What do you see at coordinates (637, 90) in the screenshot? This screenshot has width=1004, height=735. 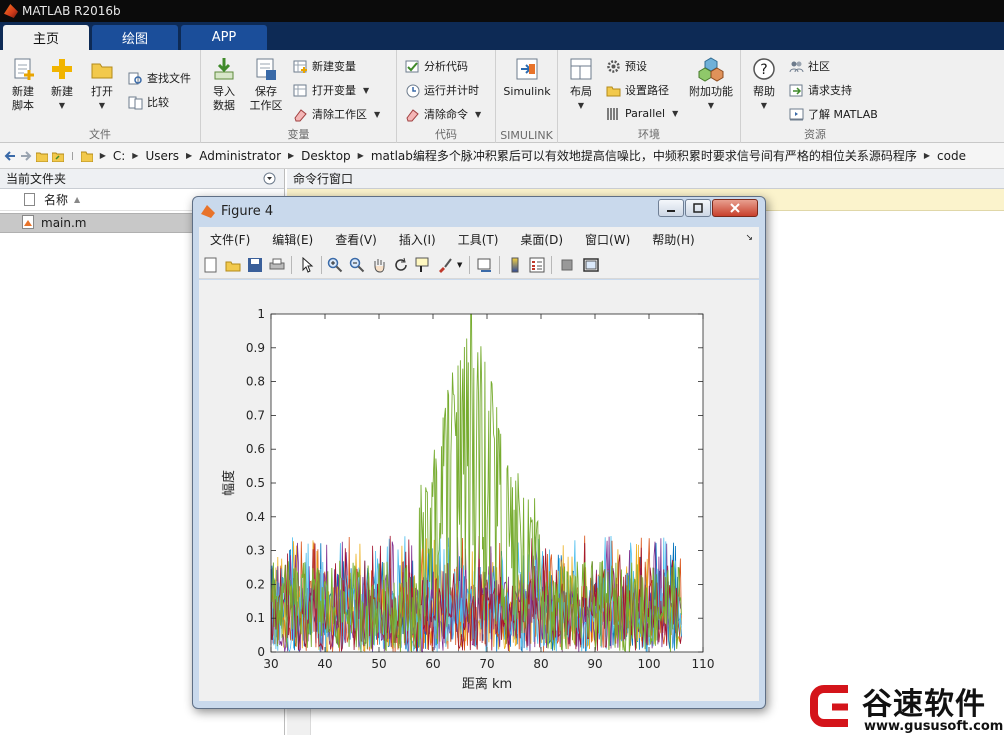 I see `set-path-button: 设置路径` at bounding box center [637, 90].